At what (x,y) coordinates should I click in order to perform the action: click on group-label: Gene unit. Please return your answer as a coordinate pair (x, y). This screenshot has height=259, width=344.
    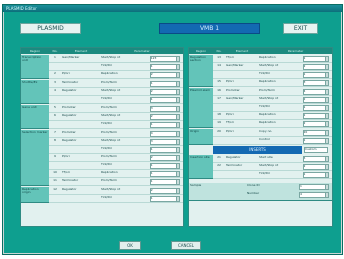
    Looking at the image, I should click on (35, 117).